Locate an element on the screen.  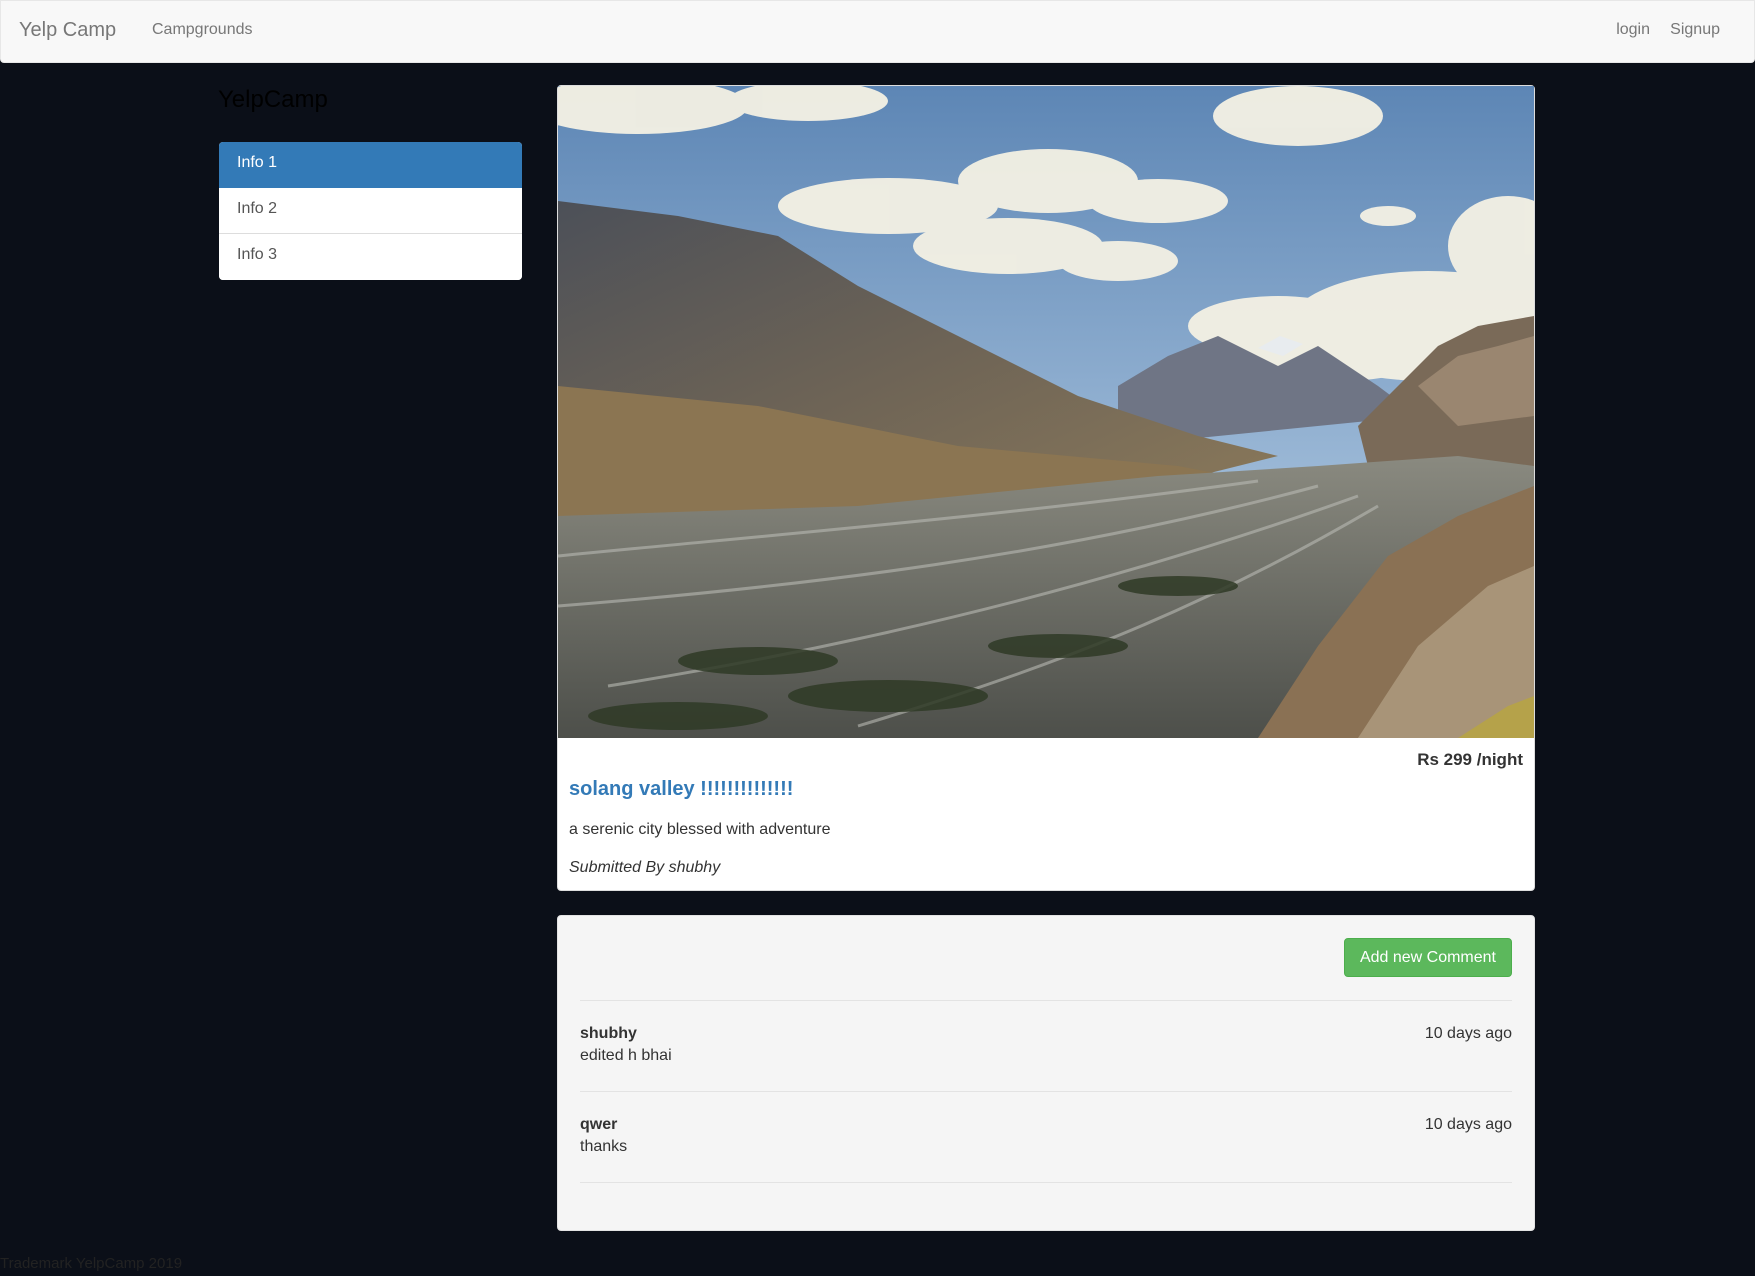
nav-link-campgrounds: Campgrounds is located at coordinates (202, 30).